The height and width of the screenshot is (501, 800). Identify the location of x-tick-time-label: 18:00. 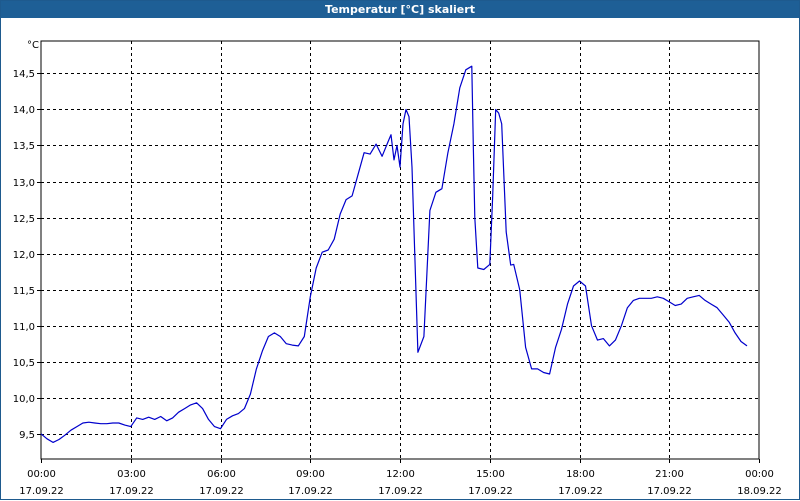
(580, 474).